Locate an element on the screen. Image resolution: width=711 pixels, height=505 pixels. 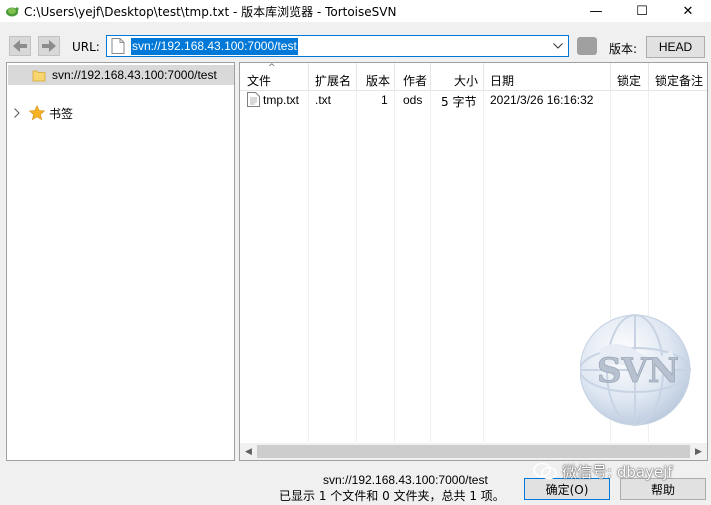
revision-label: 版本: is located at coordinates (623, 49).